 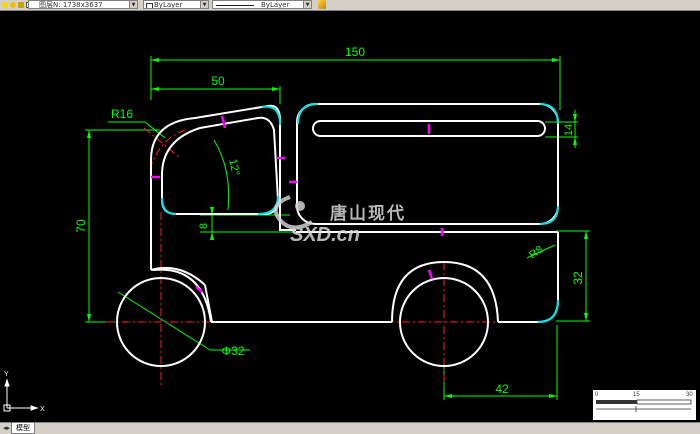 What do you see at coordinates (6, 374) in the screenshot?
I see `ucs-y-label: Y` at bounding box center [6, 374].